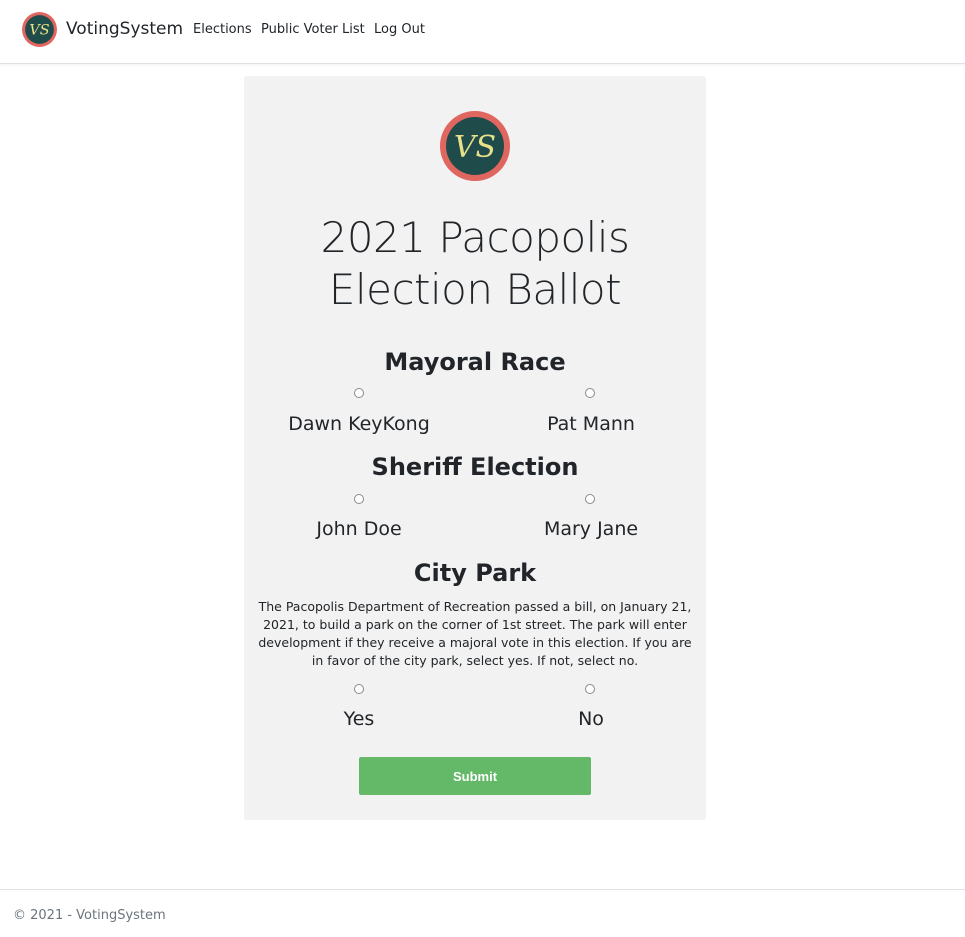 The image size is (965, 937). What do you see at coordinates (222, 29) in the screenshot?
I see `nav-elections: Elections` at bounding box center [222, 29].